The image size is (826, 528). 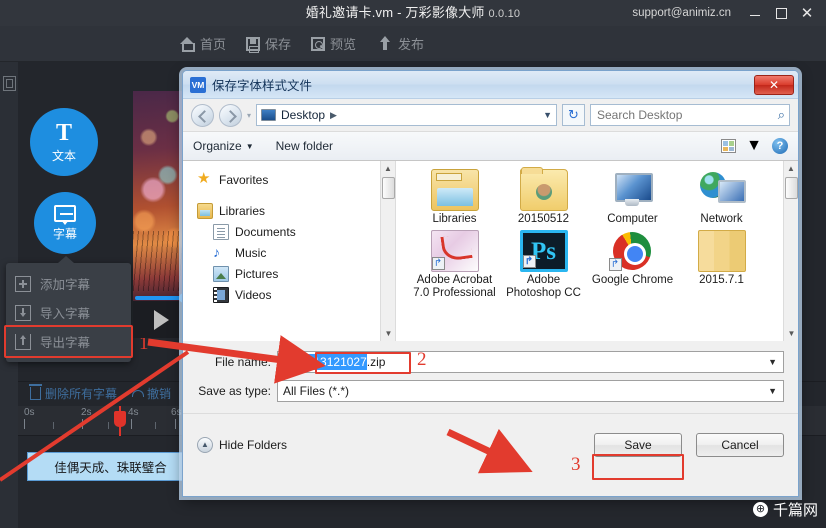 I want to click on save-as-type-dropdown-icon: ▼, so click(x=774, y=391).